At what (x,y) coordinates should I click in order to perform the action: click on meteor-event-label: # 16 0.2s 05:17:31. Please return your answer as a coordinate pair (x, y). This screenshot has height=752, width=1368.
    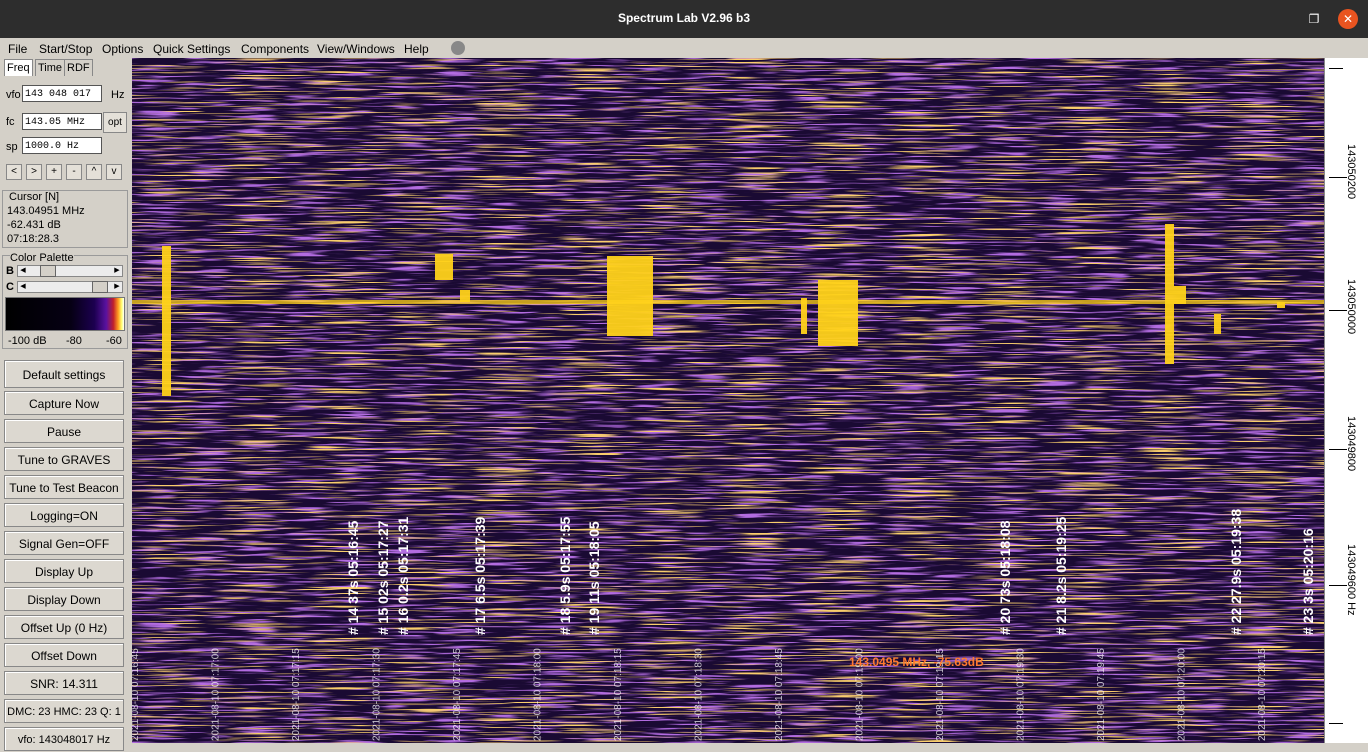
    Looking at the image, I should click on (403, 575).